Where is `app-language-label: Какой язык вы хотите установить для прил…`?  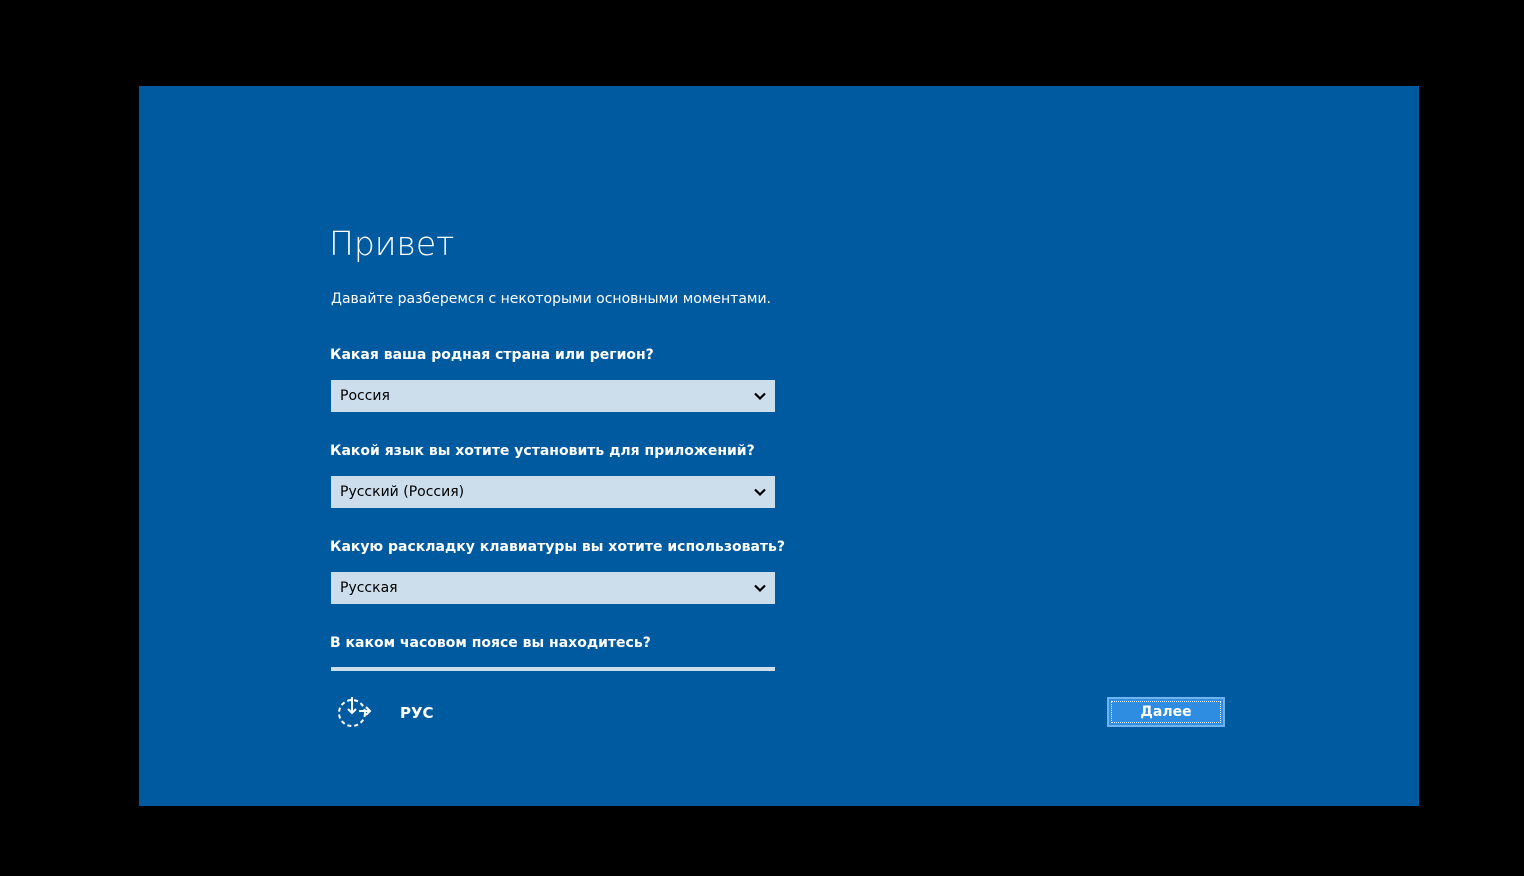
app-language-label: Какой язык вы хотите установить для прил… is located at coordinates (542, 451).